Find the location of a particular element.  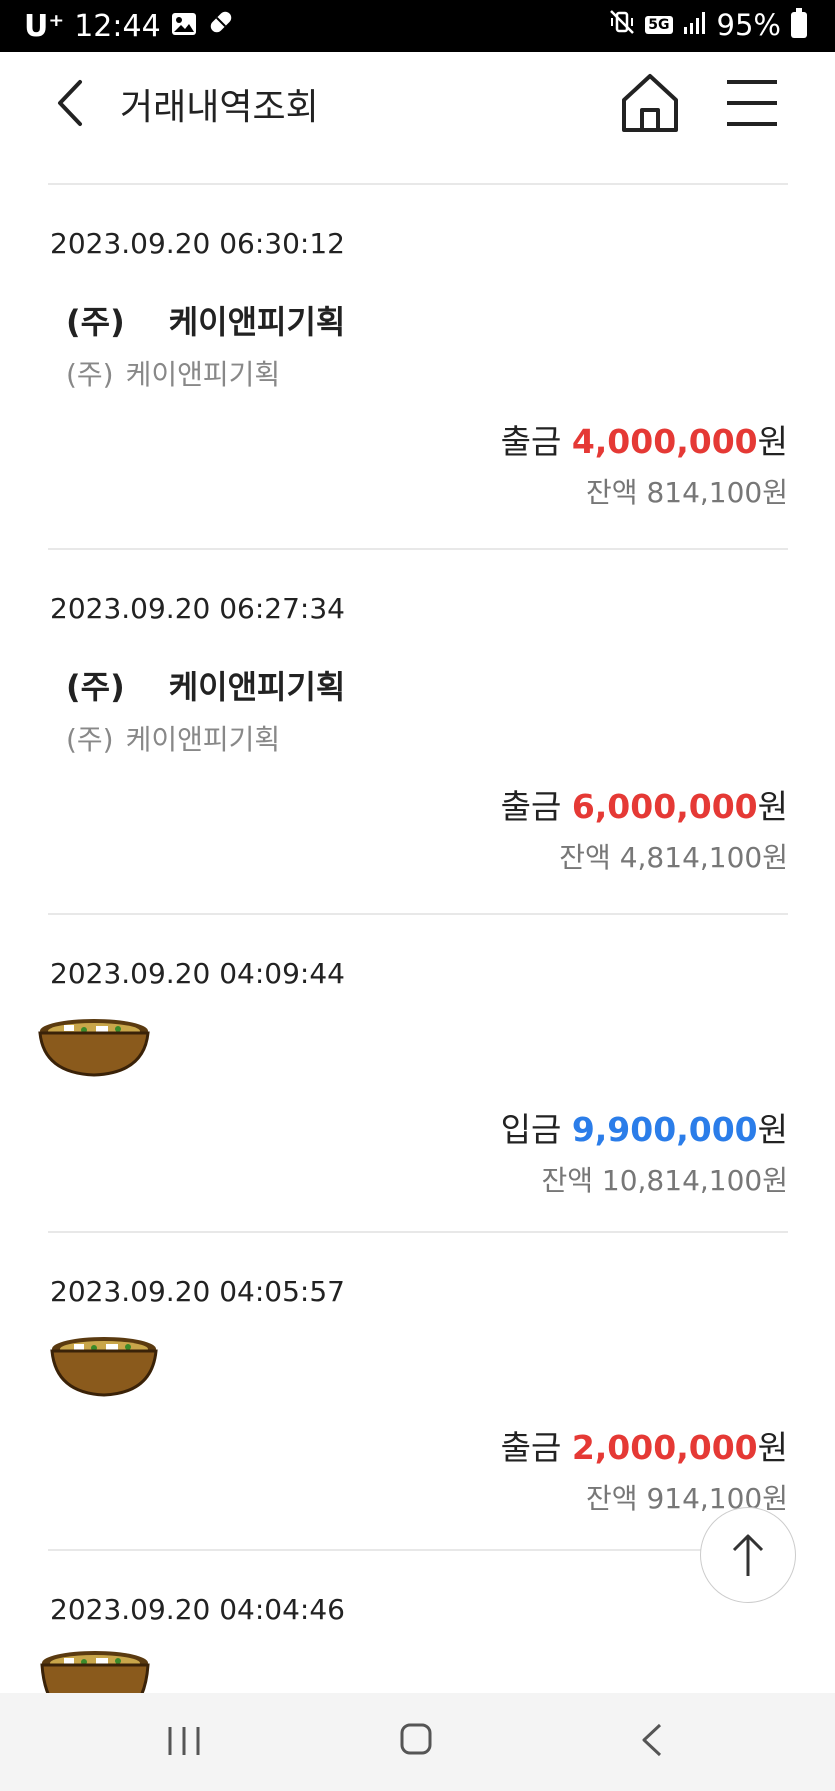

balance-value: 10,814,100 is located at coordinates (682, 1180).